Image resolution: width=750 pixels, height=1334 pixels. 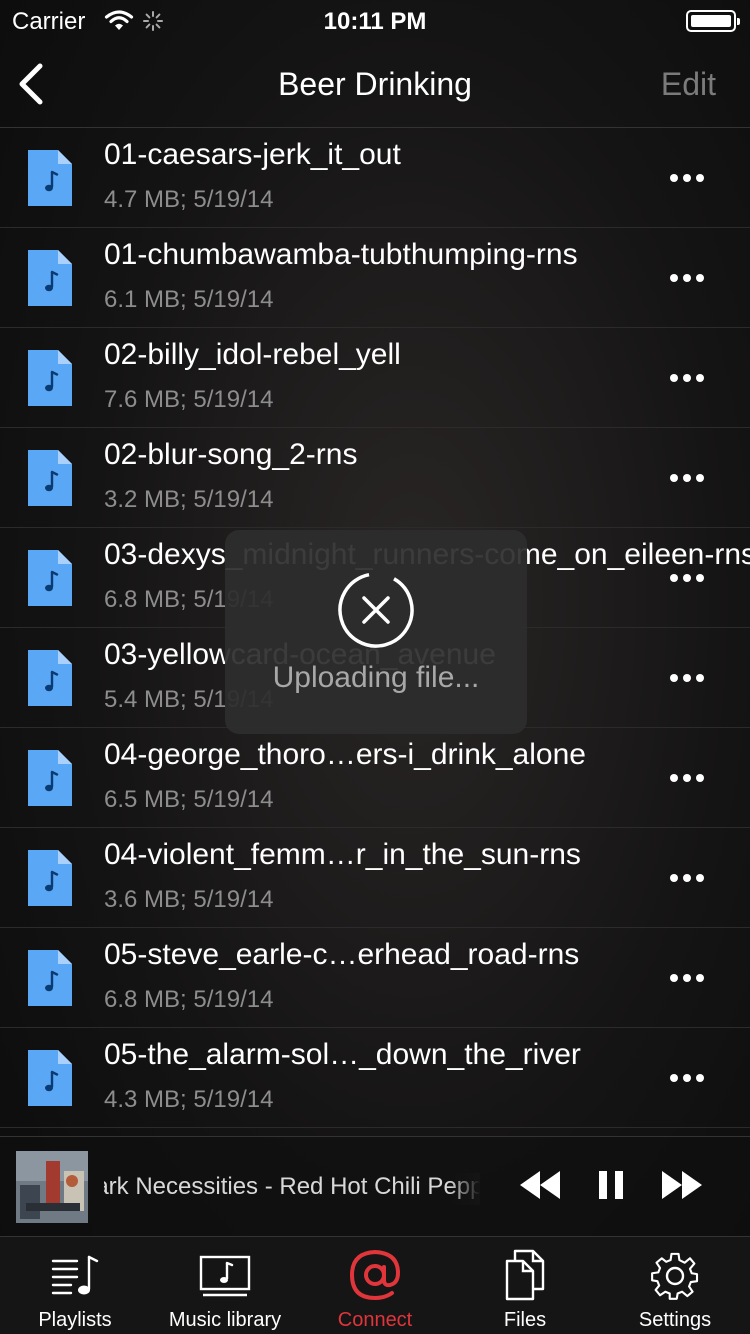 I want to click on now-playing-marquee: Dark Necessities - Red Hot Chili Peppers, so click(x=292, y=1189).